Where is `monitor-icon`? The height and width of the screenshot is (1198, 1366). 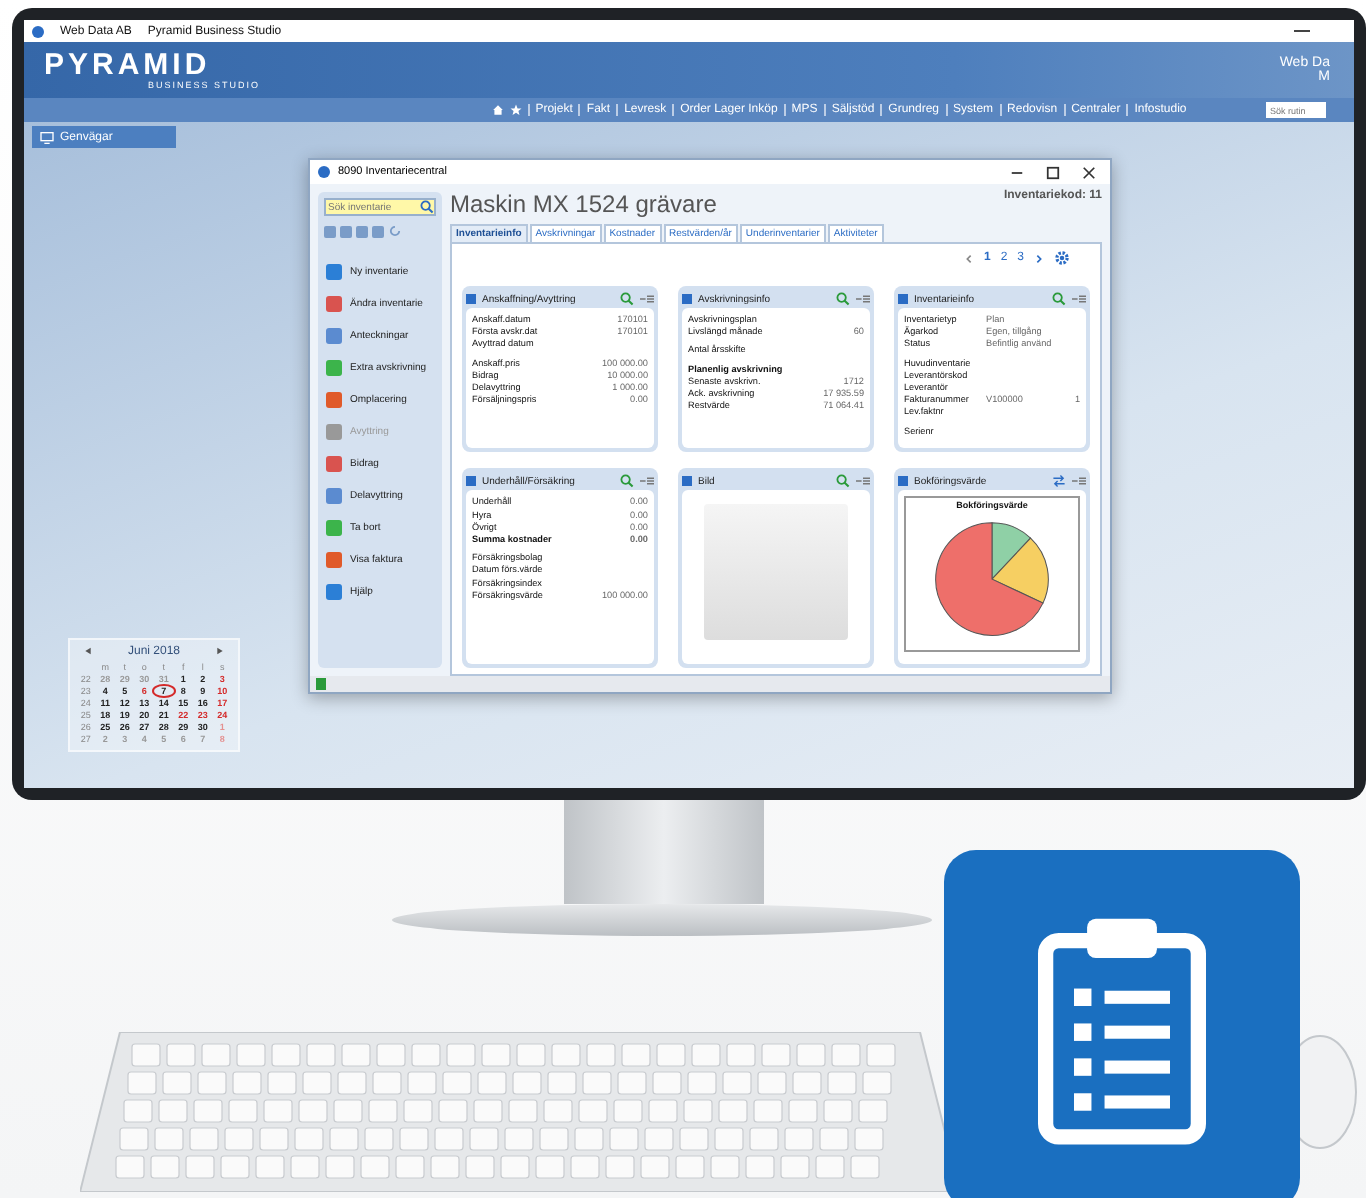
monitor-icon is located at coordinates (47, 137).